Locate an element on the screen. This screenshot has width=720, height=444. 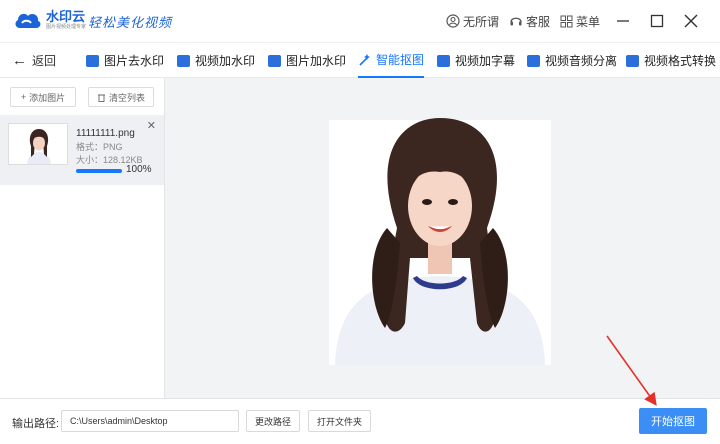
back-button: ← 返回 is located at coordinates (34, 60).